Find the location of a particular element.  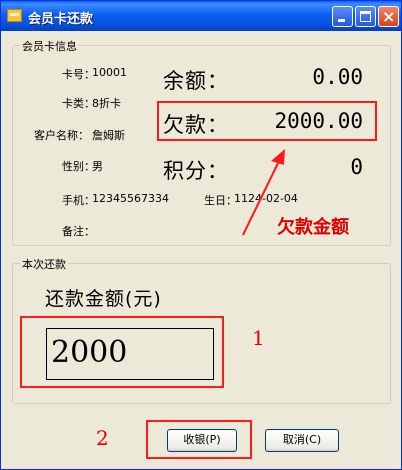

debt-annotation-caption: 欠款金额 is located at coordinates (313, 227).